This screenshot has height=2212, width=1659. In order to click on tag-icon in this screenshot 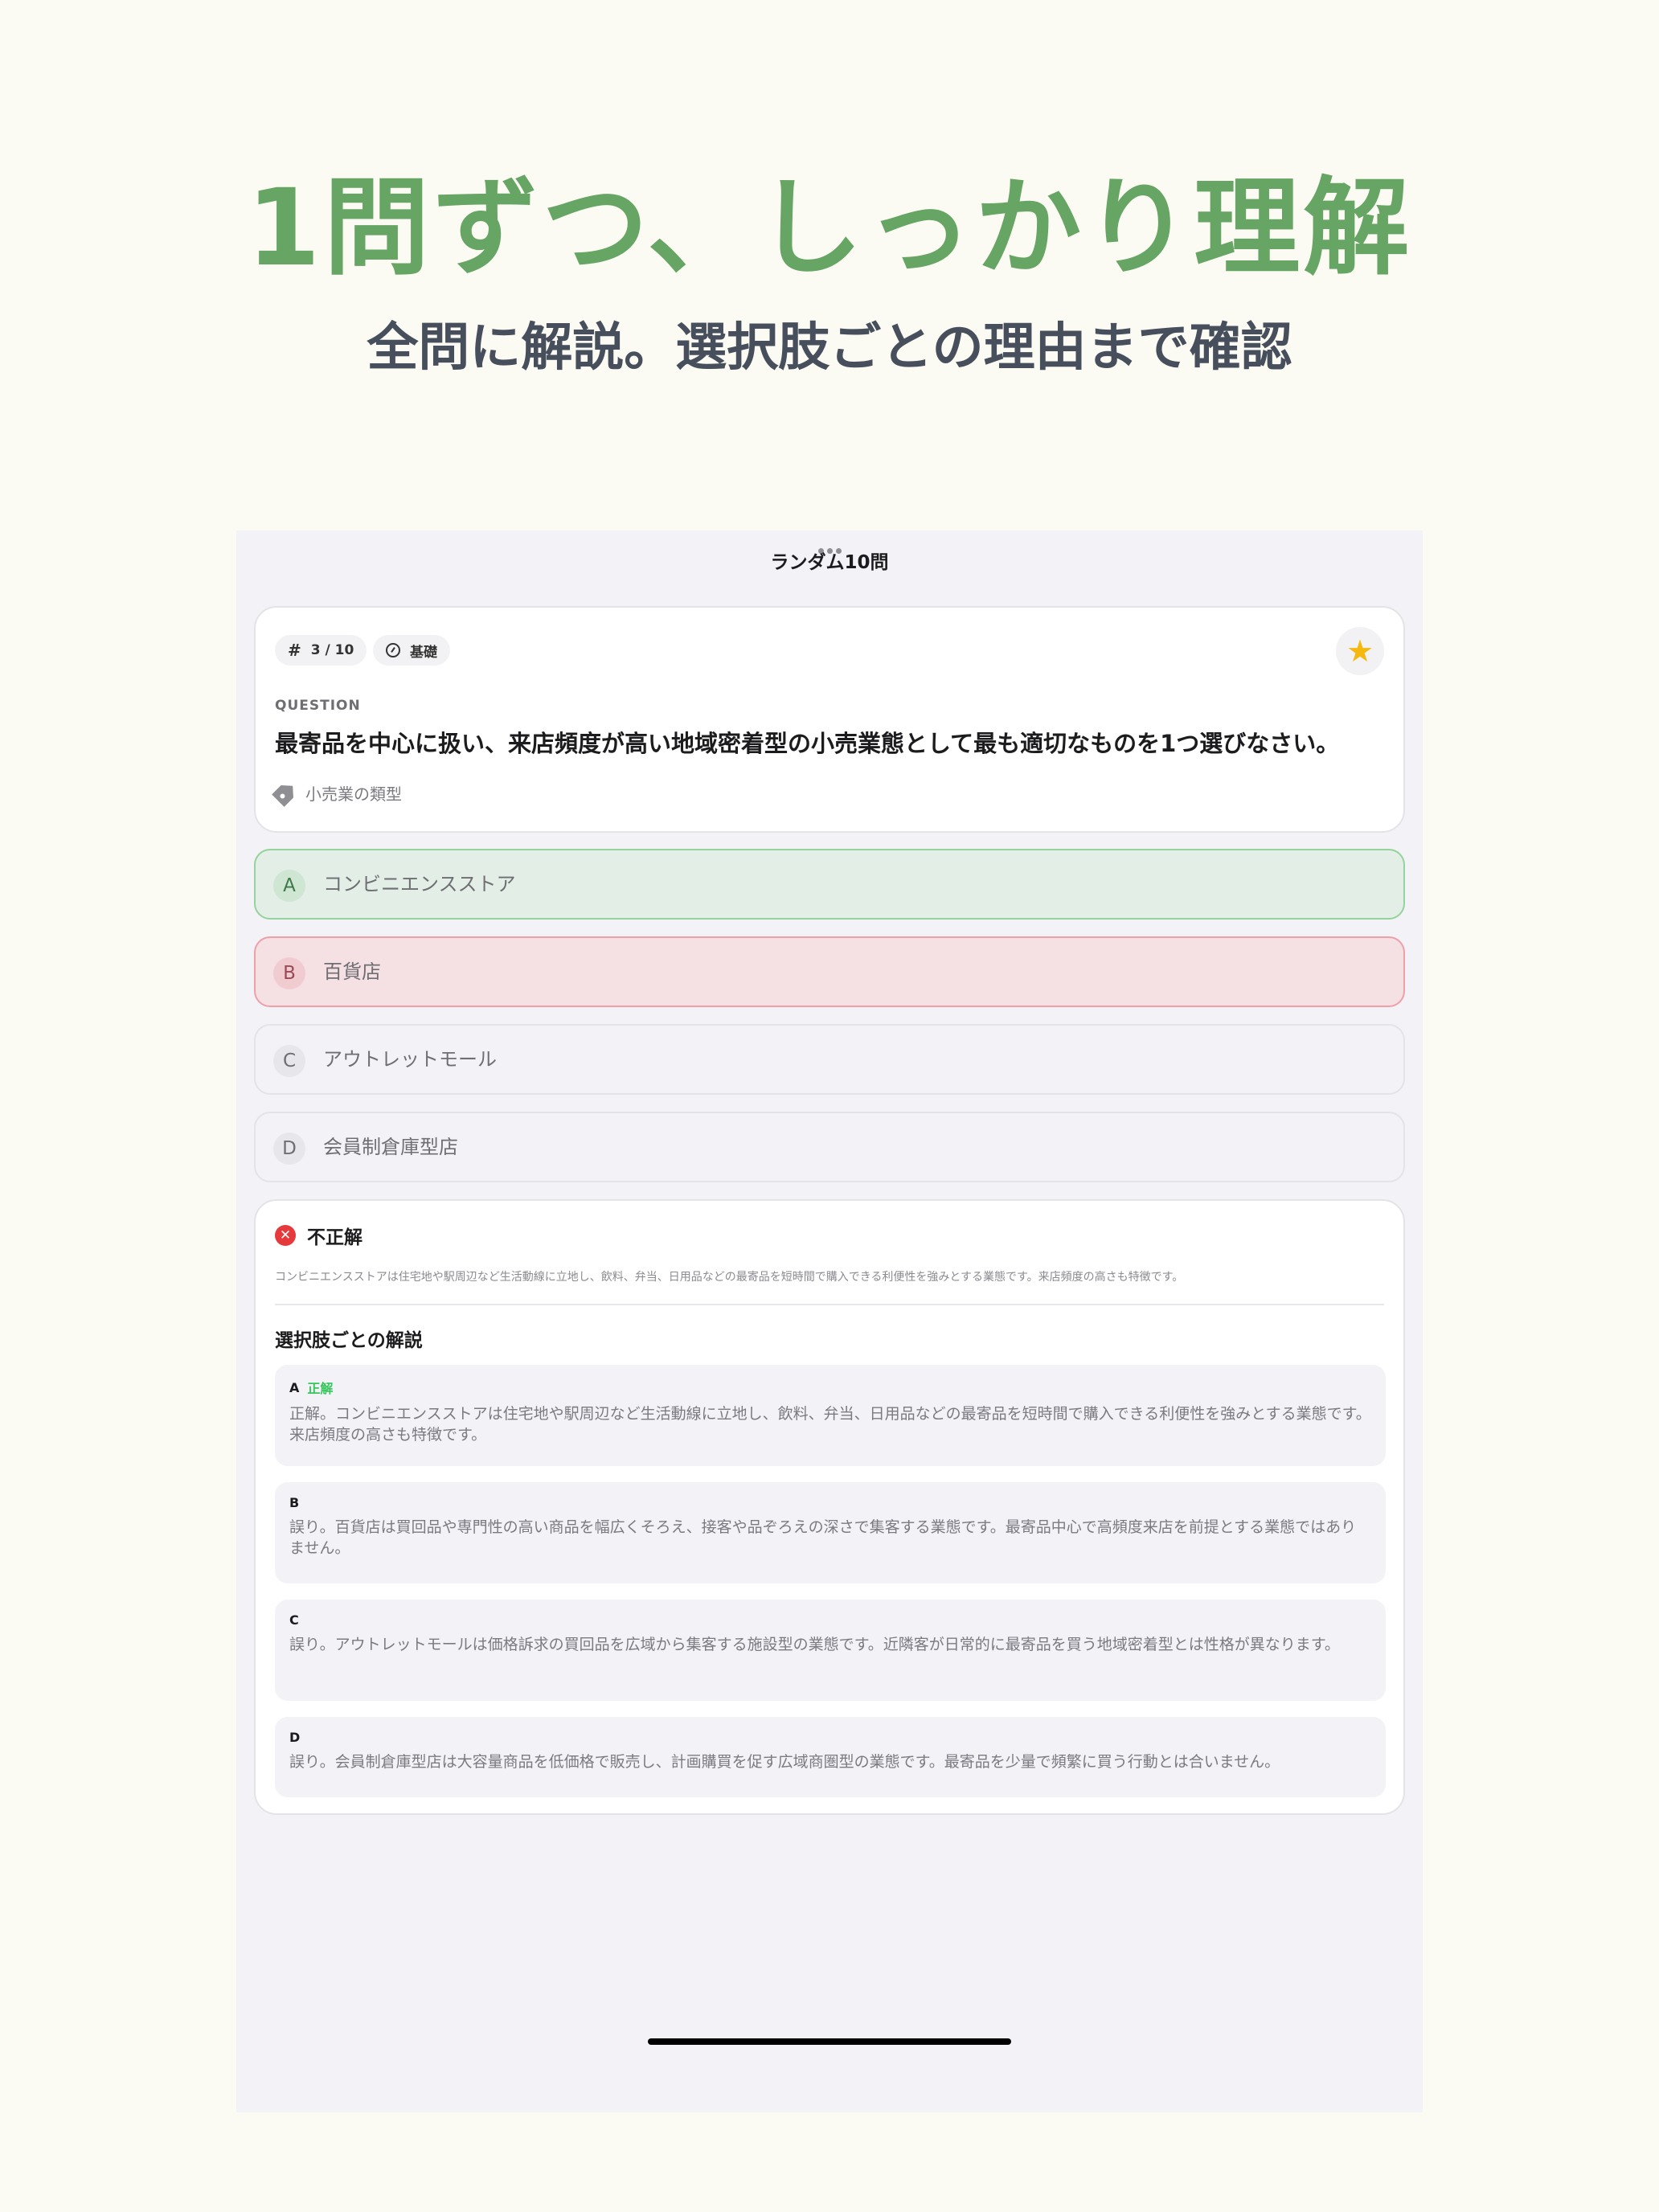, I will do `click(285, 793)`.